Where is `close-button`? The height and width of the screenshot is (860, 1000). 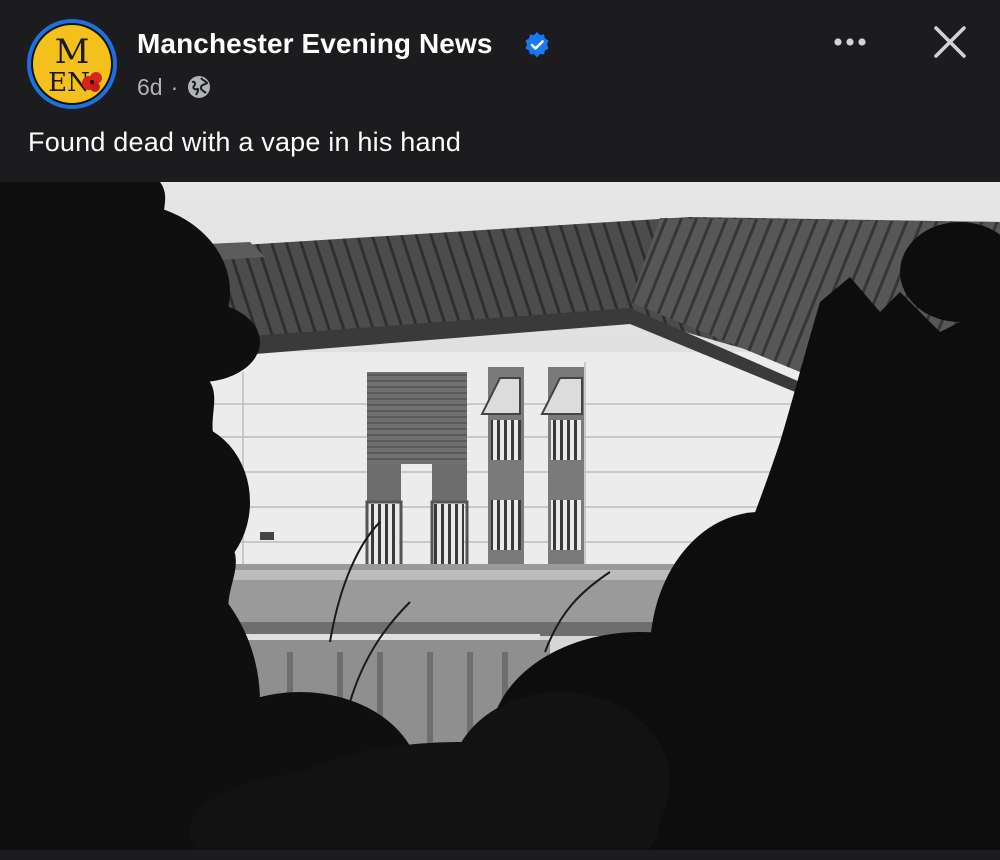 close-button is located at coordinates (950, 42).